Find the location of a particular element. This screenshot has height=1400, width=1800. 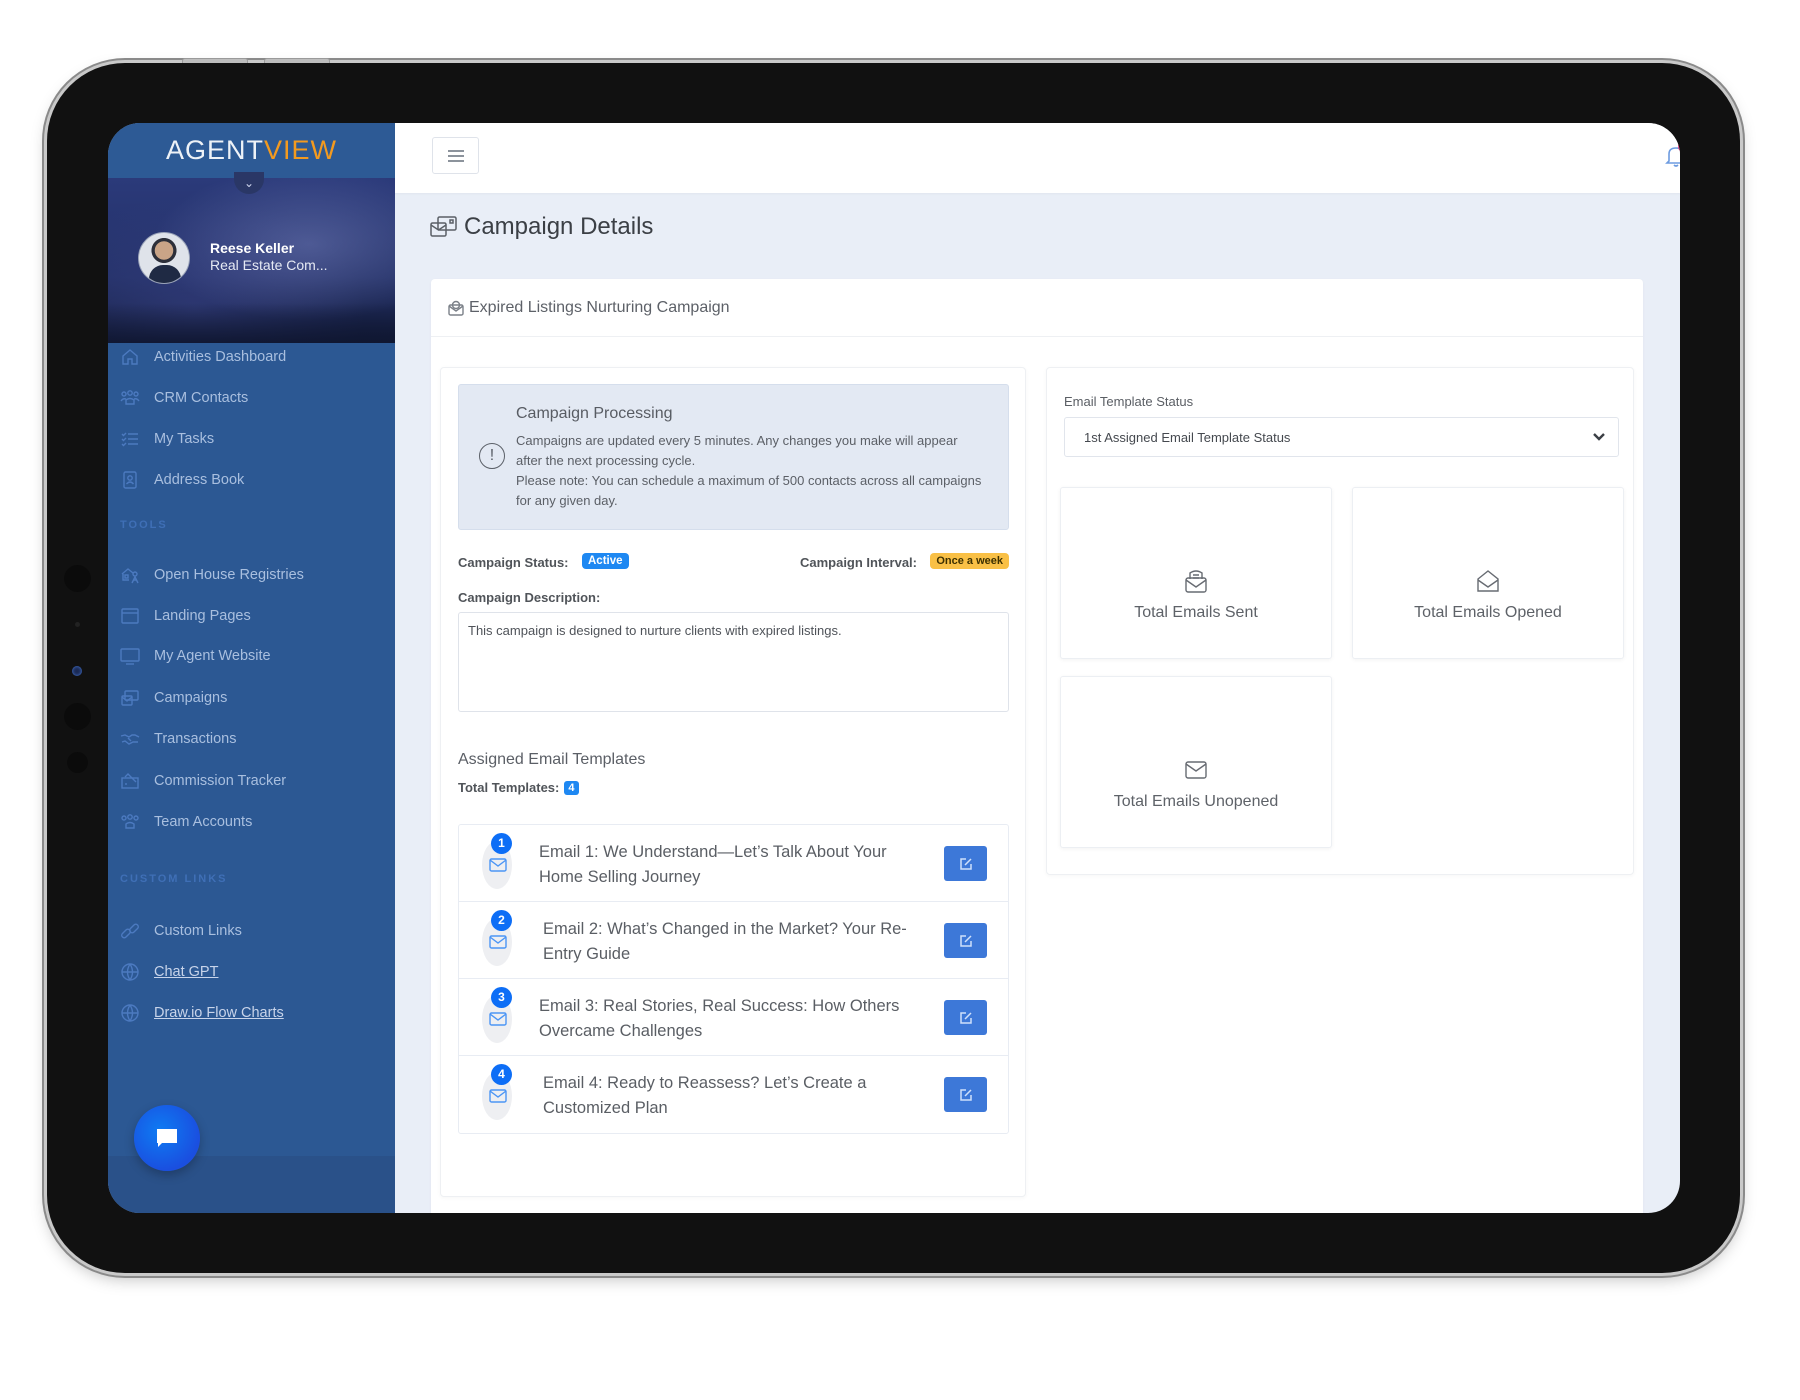

email-template-status-label: Email Template Status is located at coordinates (1129, 401).